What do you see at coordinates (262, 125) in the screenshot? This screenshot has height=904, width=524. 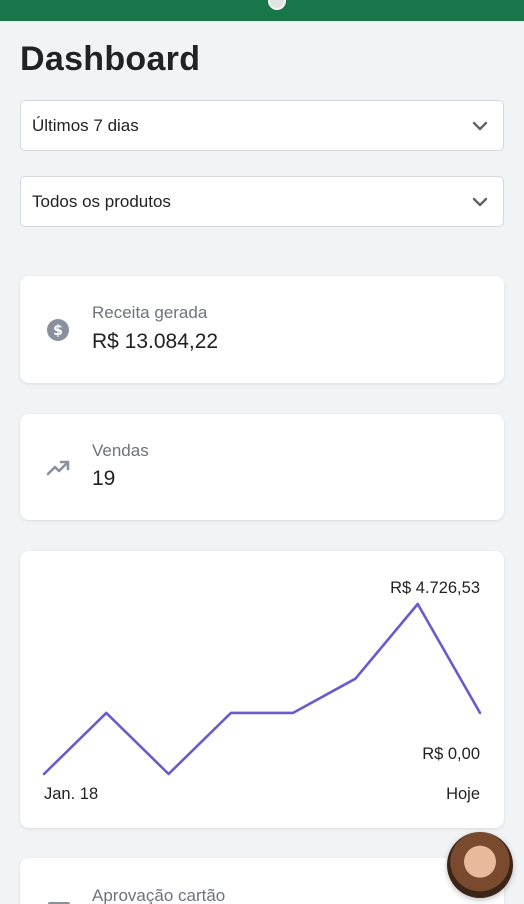 I see `period-select: Últimos 7 dias` at bounding box center [262, 125].